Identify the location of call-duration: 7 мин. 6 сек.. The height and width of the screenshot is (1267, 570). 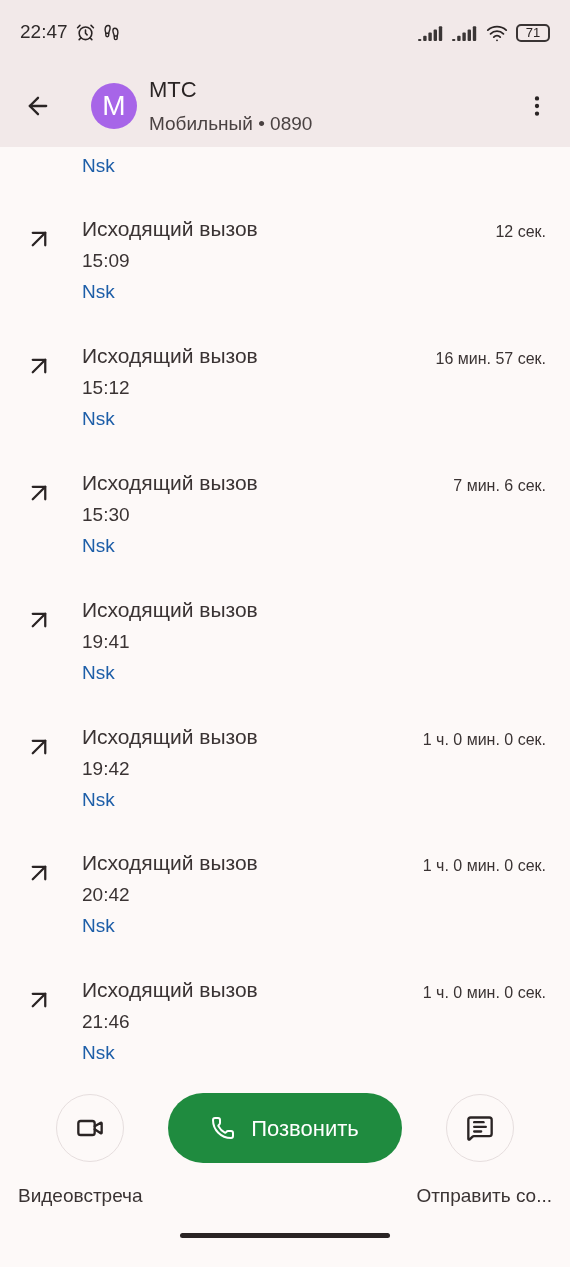
(499, 486).